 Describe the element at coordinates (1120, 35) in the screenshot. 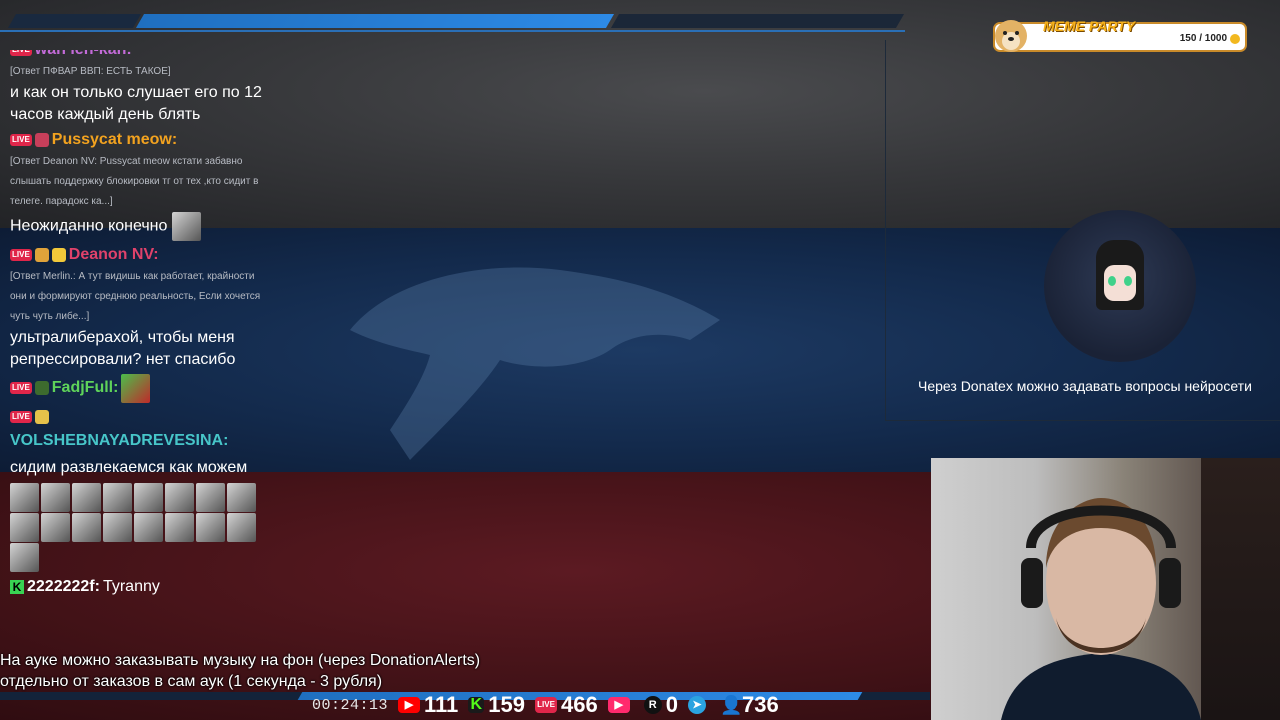

I see `meme-party-widget: MEME PARTY 150 / 1000` at that location.